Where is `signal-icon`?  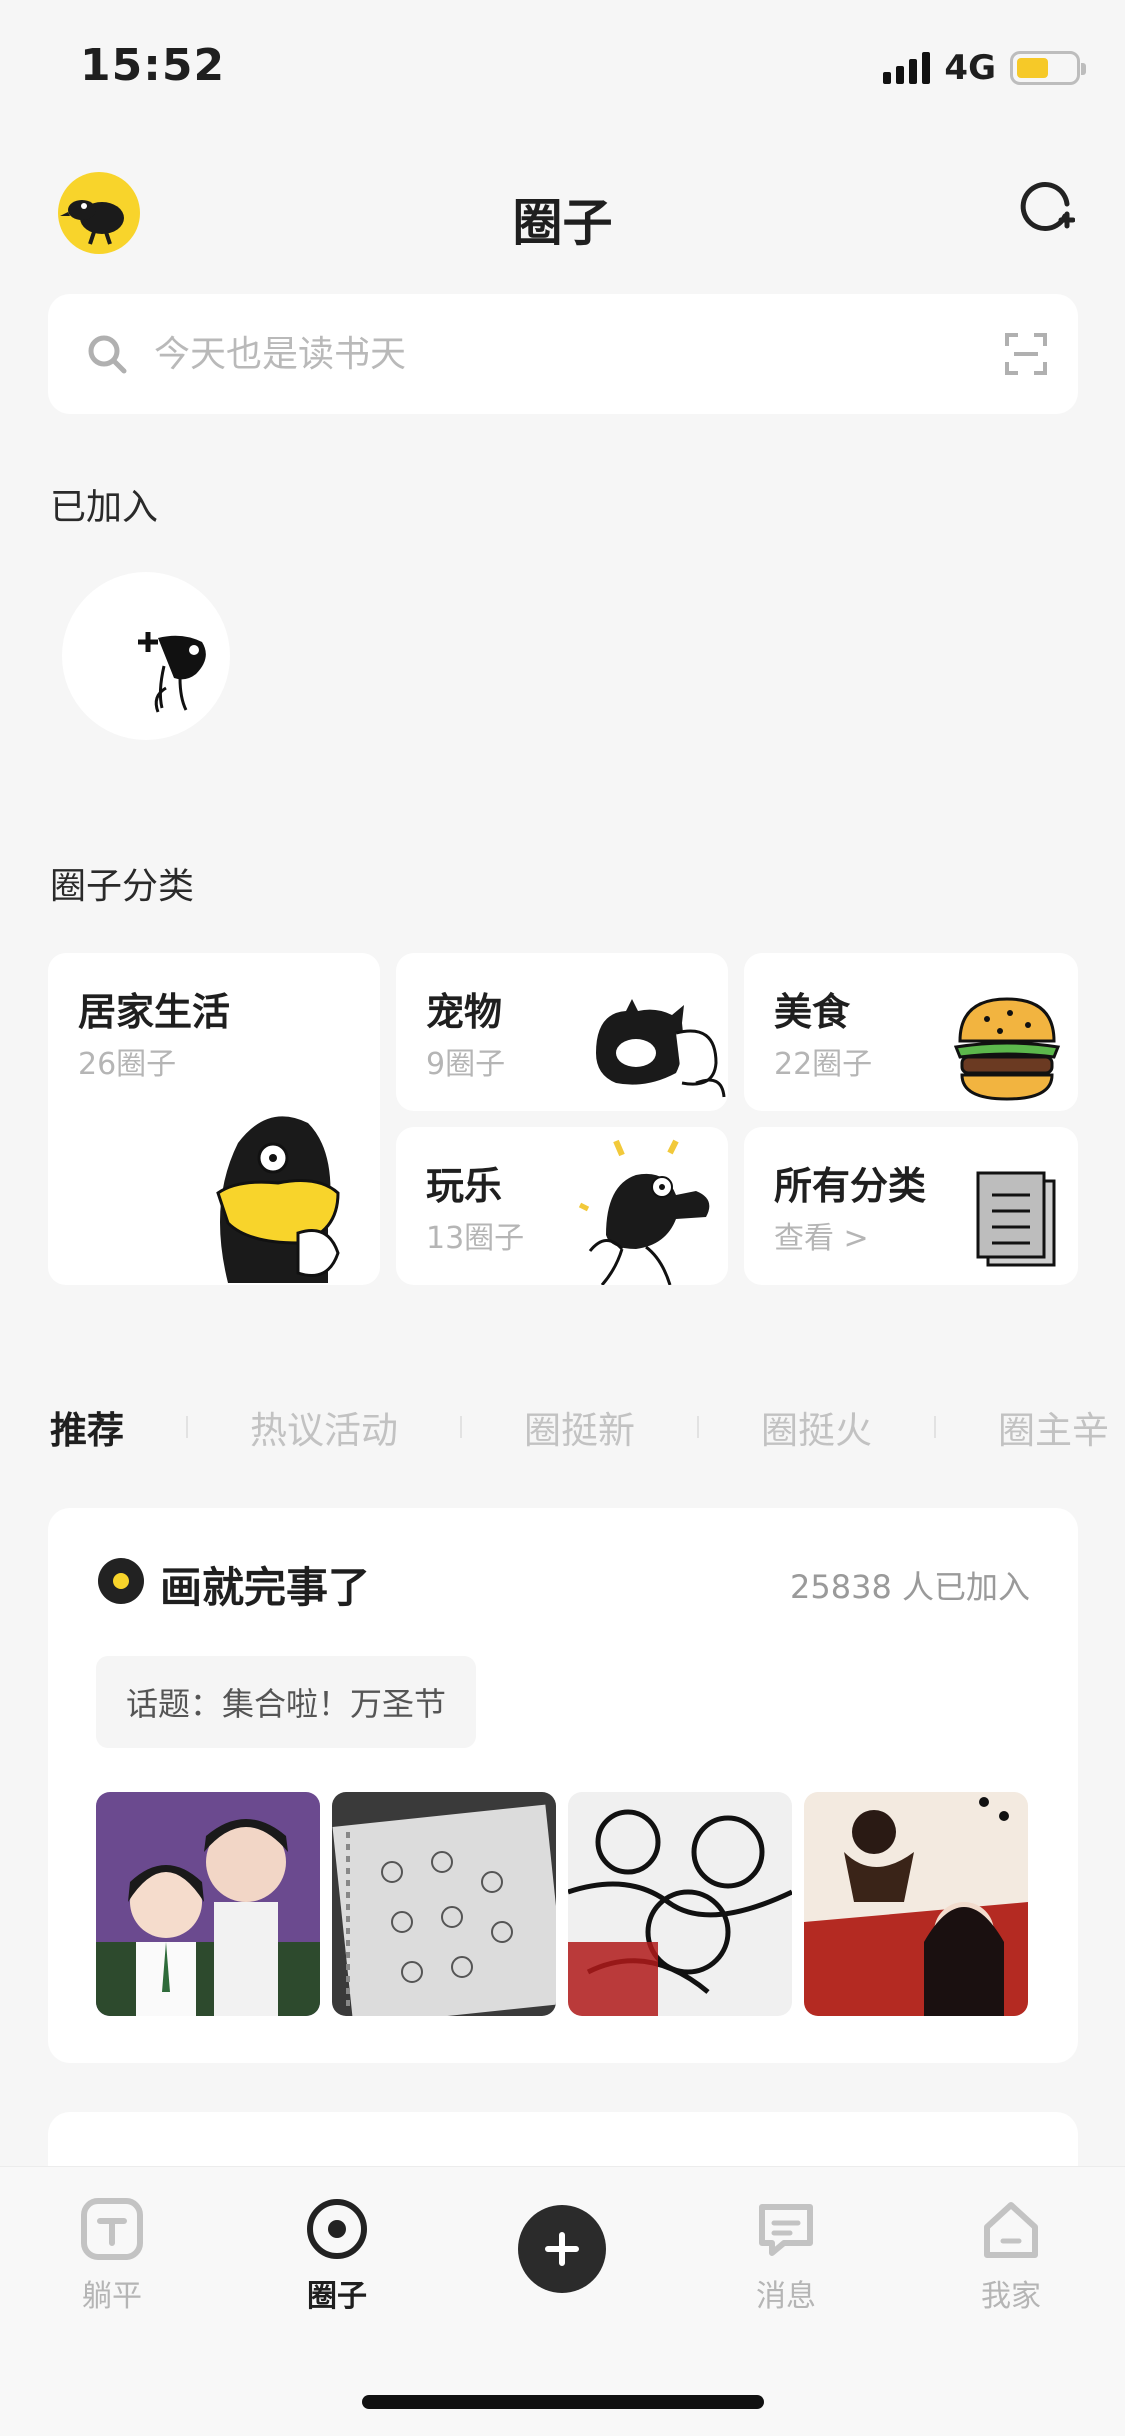
signal-icon is located at coordinates (907, 68).